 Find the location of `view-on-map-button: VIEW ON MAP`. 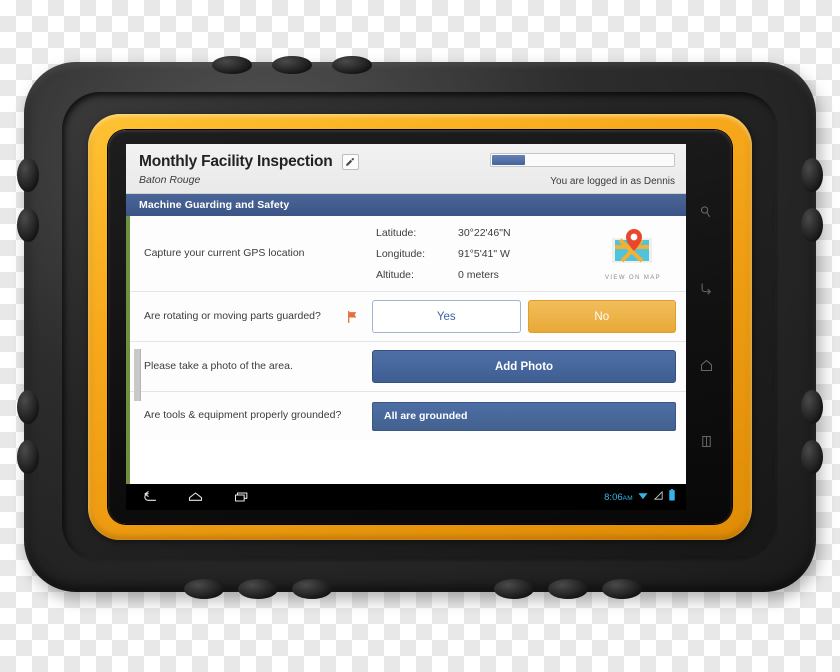

view-on-map-button: VIEW ON MAP is located at coordinates (633, 254).